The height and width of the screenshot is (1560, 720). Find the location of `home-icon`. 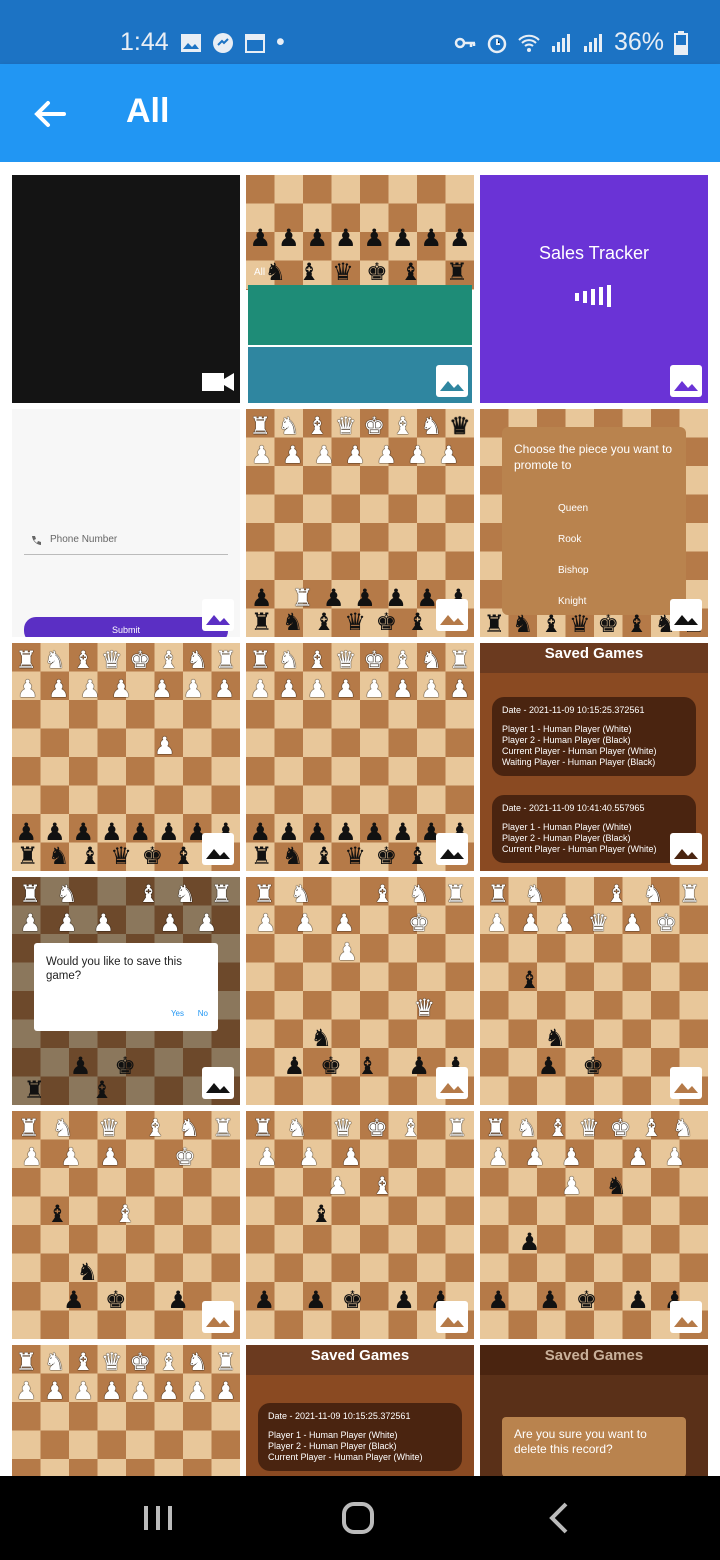

home-icon is located at coordinates (358, 1518).